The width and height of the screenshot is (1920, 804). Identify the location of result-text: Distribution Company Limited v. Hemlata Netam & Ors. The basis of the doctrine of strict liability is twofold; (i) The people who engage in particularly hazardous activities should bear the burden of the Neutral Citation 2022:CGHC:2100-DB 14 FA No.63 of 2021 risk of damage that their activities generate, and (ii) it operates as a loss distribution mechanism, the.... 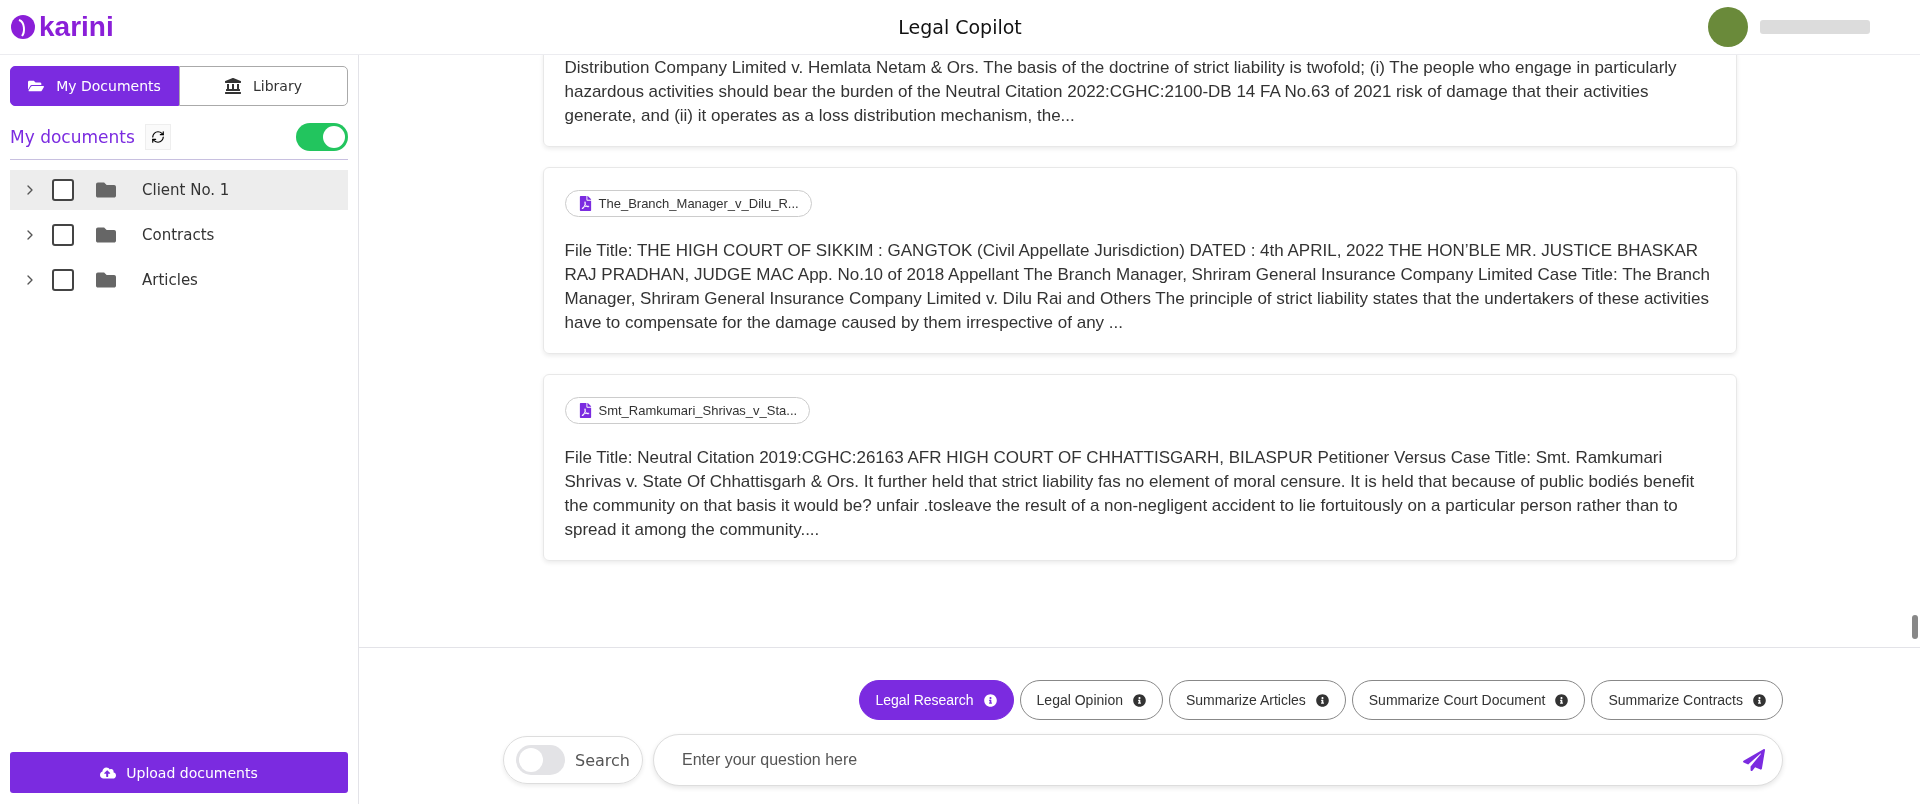
(1121, 92).